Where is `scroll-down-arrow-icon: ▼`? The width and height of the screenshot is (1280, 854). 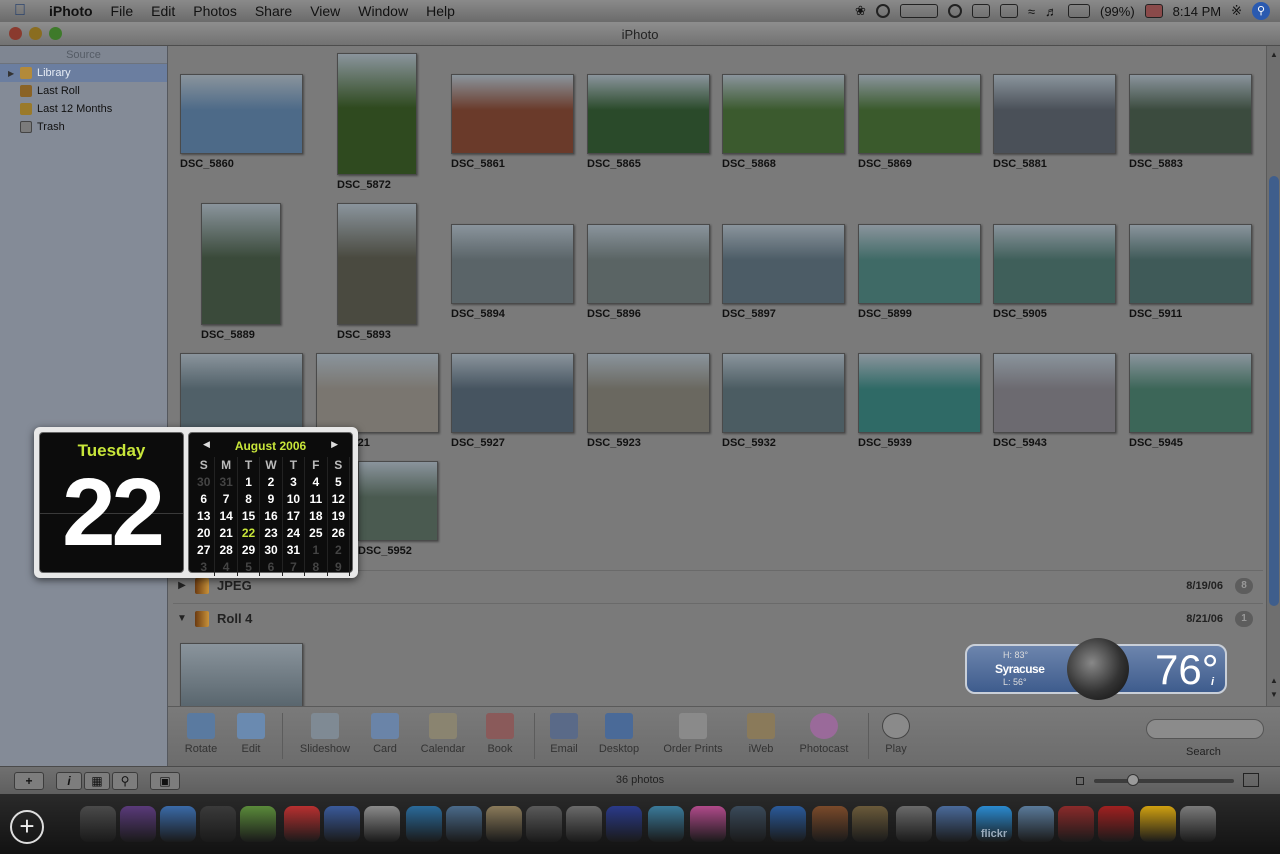 scroll-down-arrow-icon: ▼ is located at coordinates (1274, 694).